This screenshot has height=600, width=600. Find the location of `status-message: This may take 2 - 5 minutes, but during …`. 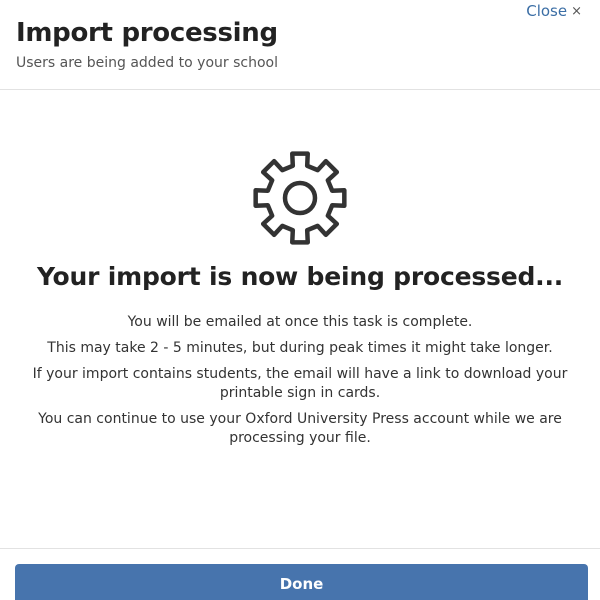

status-message: This may take 2 - 5 minutes, but during … is located at coordinates (300, 348).